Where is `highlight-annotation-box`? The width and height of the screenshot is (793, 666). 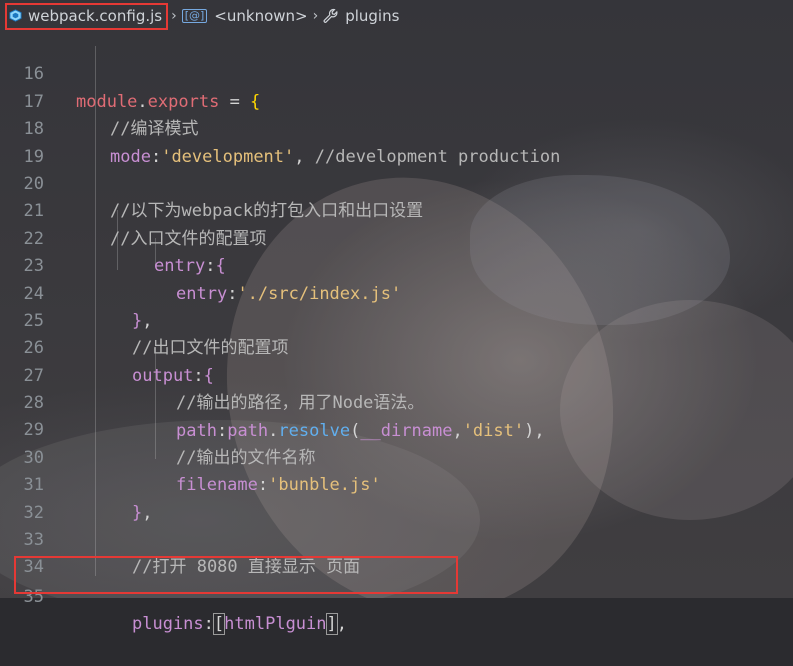
highlight-annotation-box is located at coordinates (236, 575).